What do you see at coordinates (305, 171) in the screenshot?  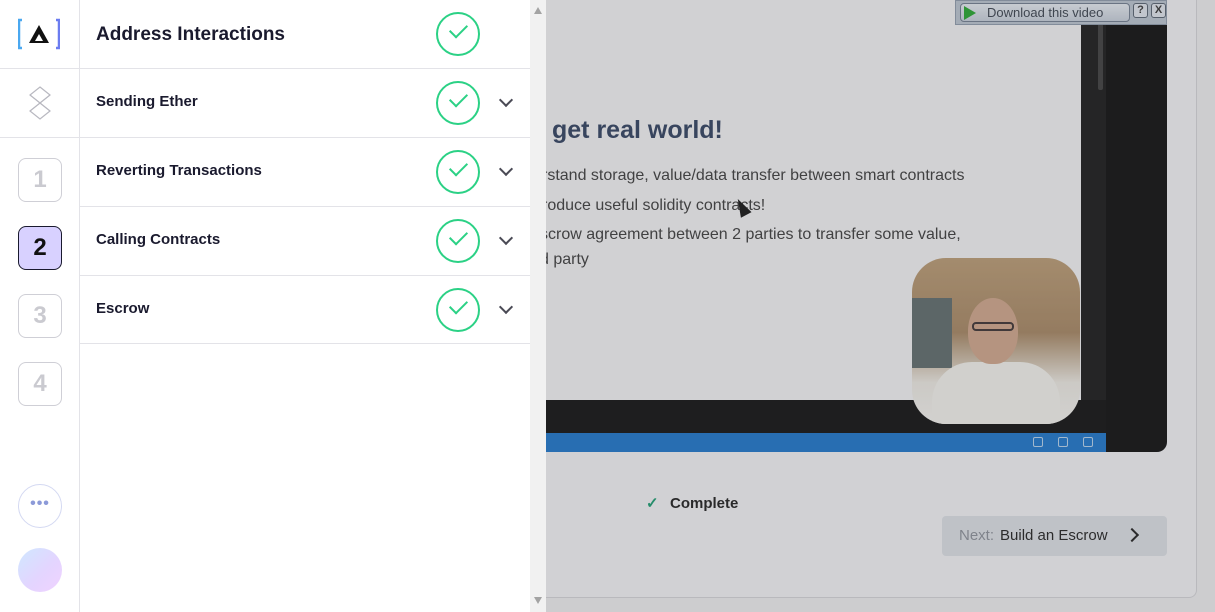 I see `lesson-item: Reverting Transactions` at bounding box center [305, 171].